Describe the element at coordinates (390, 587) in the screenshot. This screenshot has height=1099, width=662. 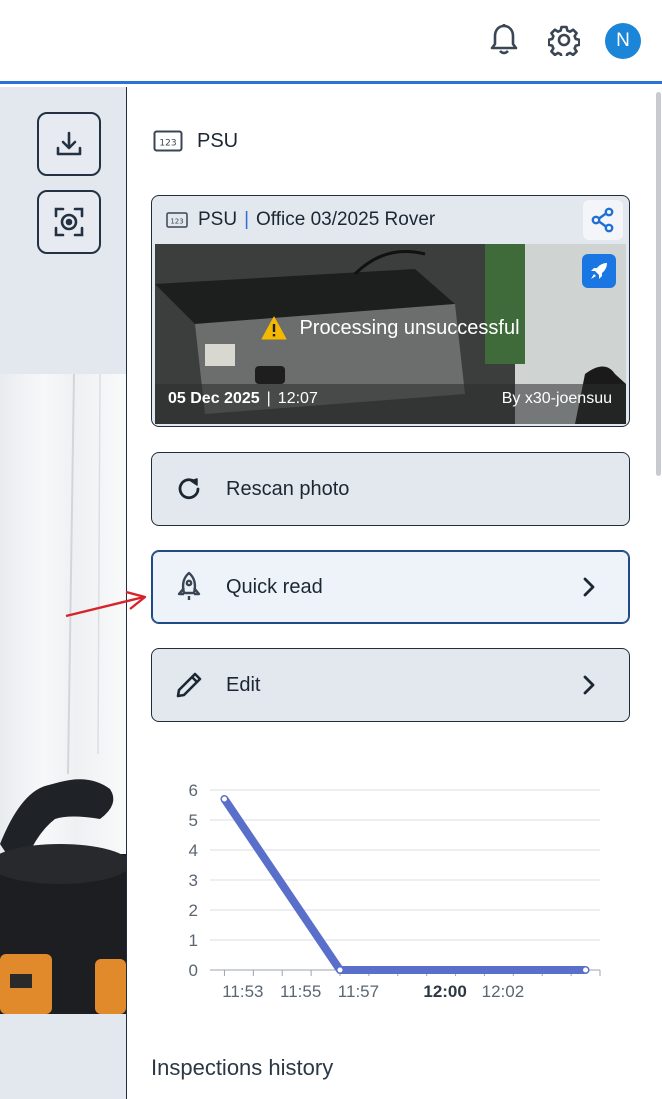
I see `quick-read-button: Quick read` at that location.